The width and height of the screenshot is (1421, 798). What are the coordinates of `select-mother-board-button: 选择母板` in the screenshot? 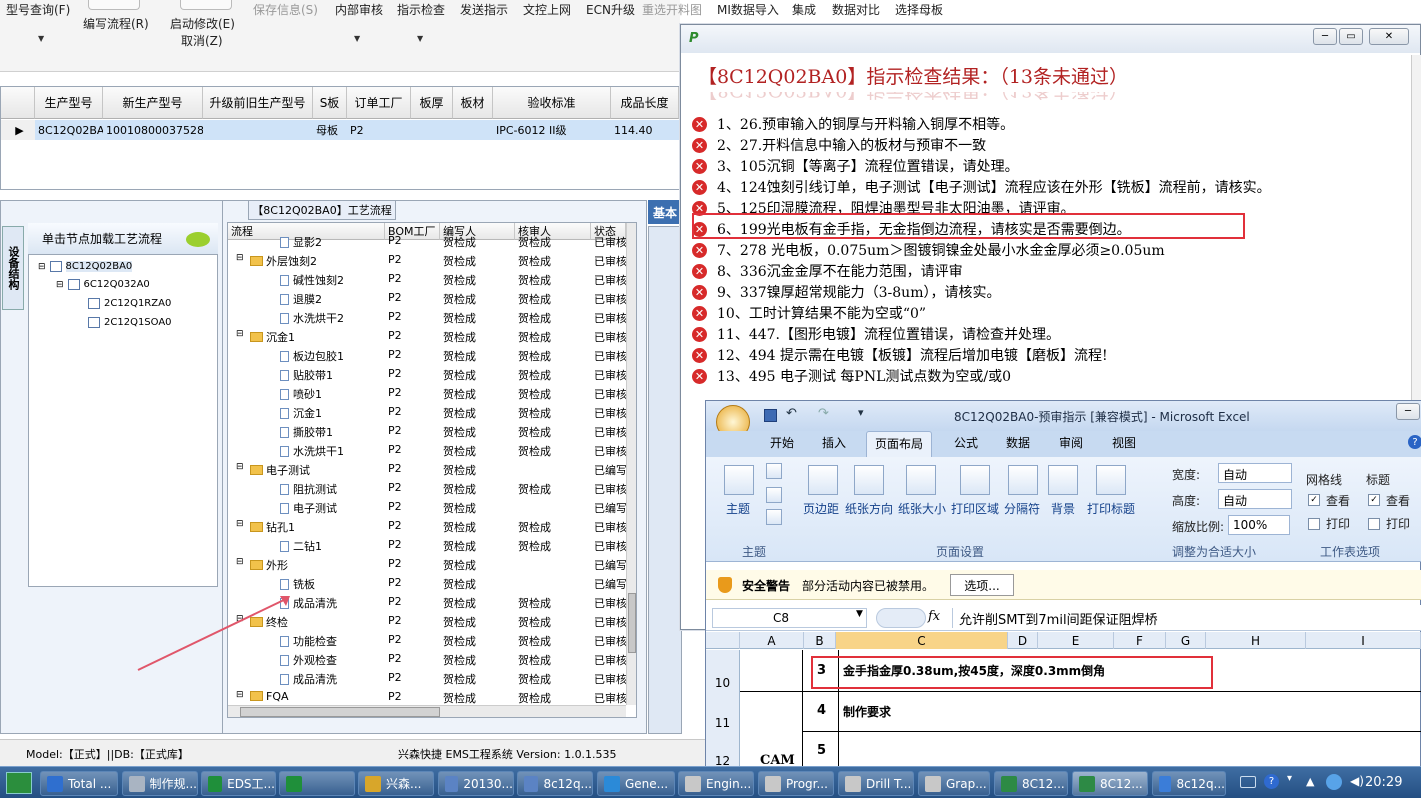 It's located at (919, 9).